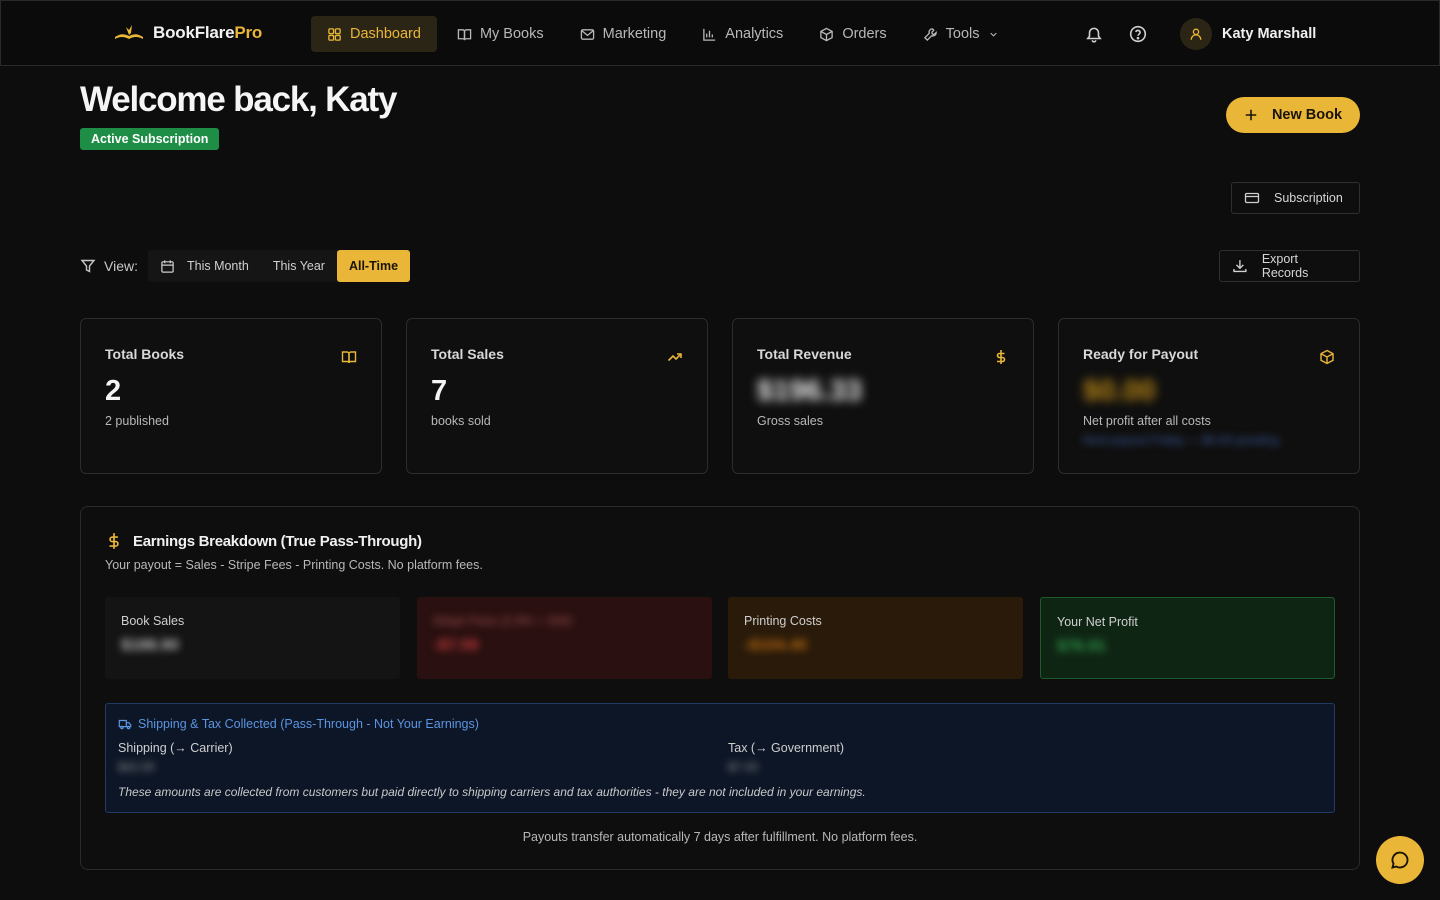 The image size is (1440, 900). I want to click on stat-card-total-revenue: Total Revenue $196.33 Gross sales, so click(883, 396).